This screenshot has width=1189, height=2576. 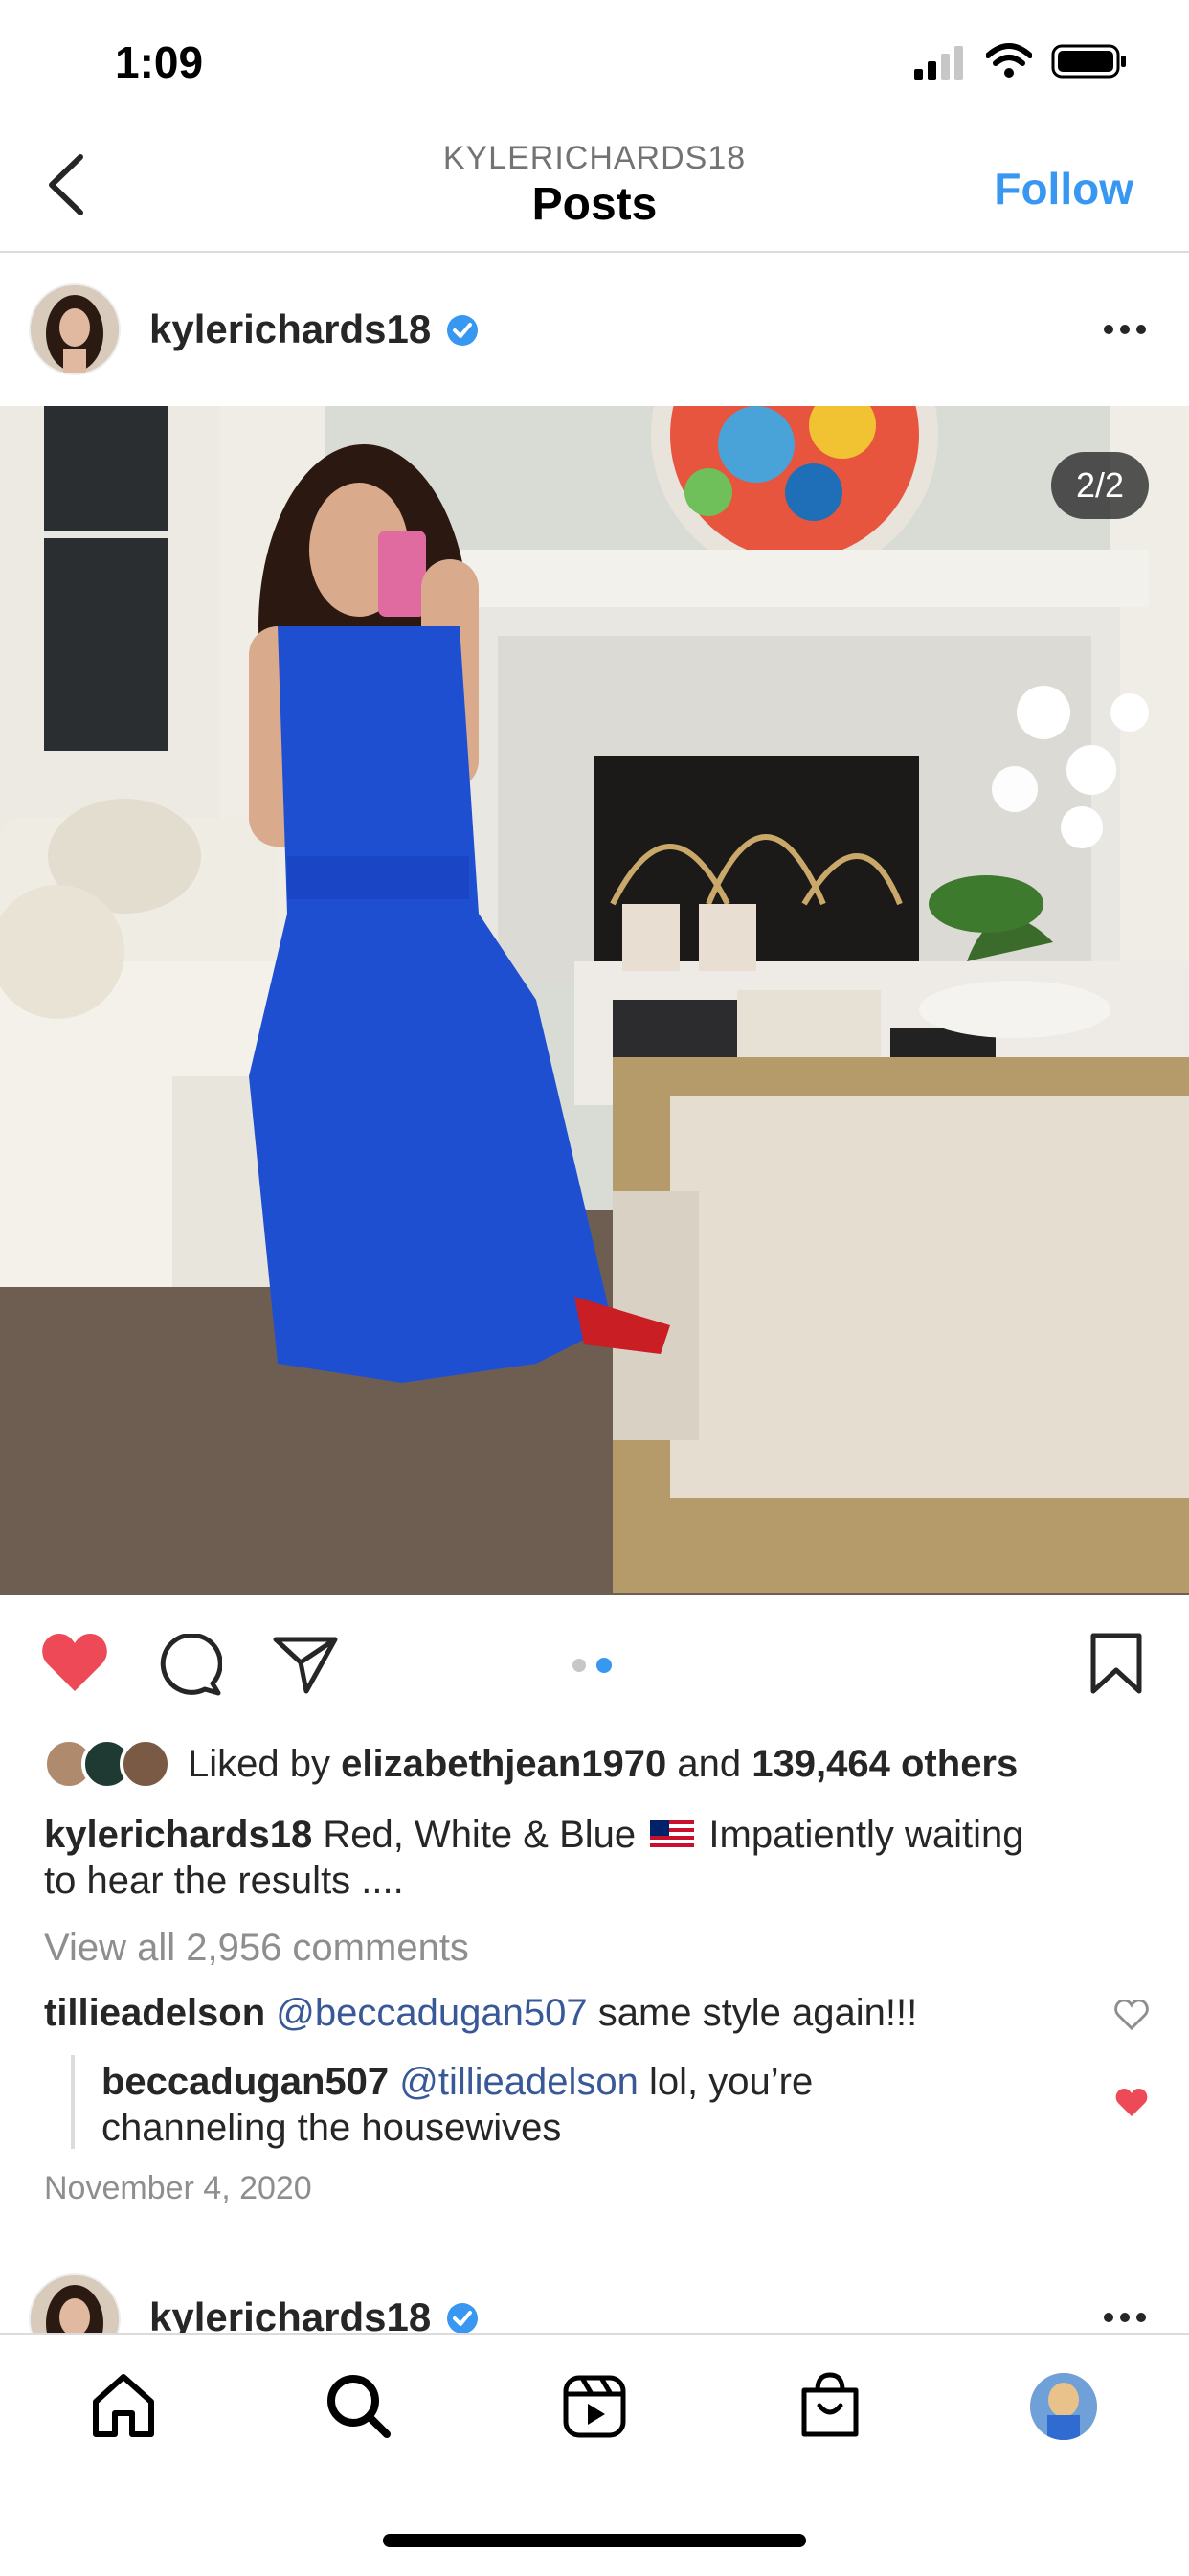 I want to click on follow-button: Follow, so click(x=1063, y=189).